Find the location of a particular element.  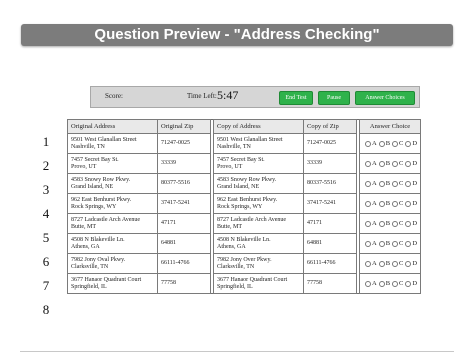

title-bar: Question Preview - "Address Checking" is located at coordinates (237, 35).